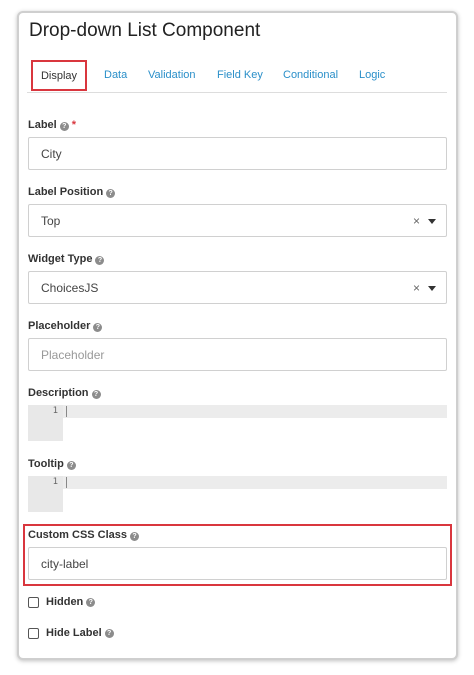 The image size is (474, 675). Describe the element at coordinates (46, 464) in the screenshot. I see `tooltip-text: Tooltip` at that location.